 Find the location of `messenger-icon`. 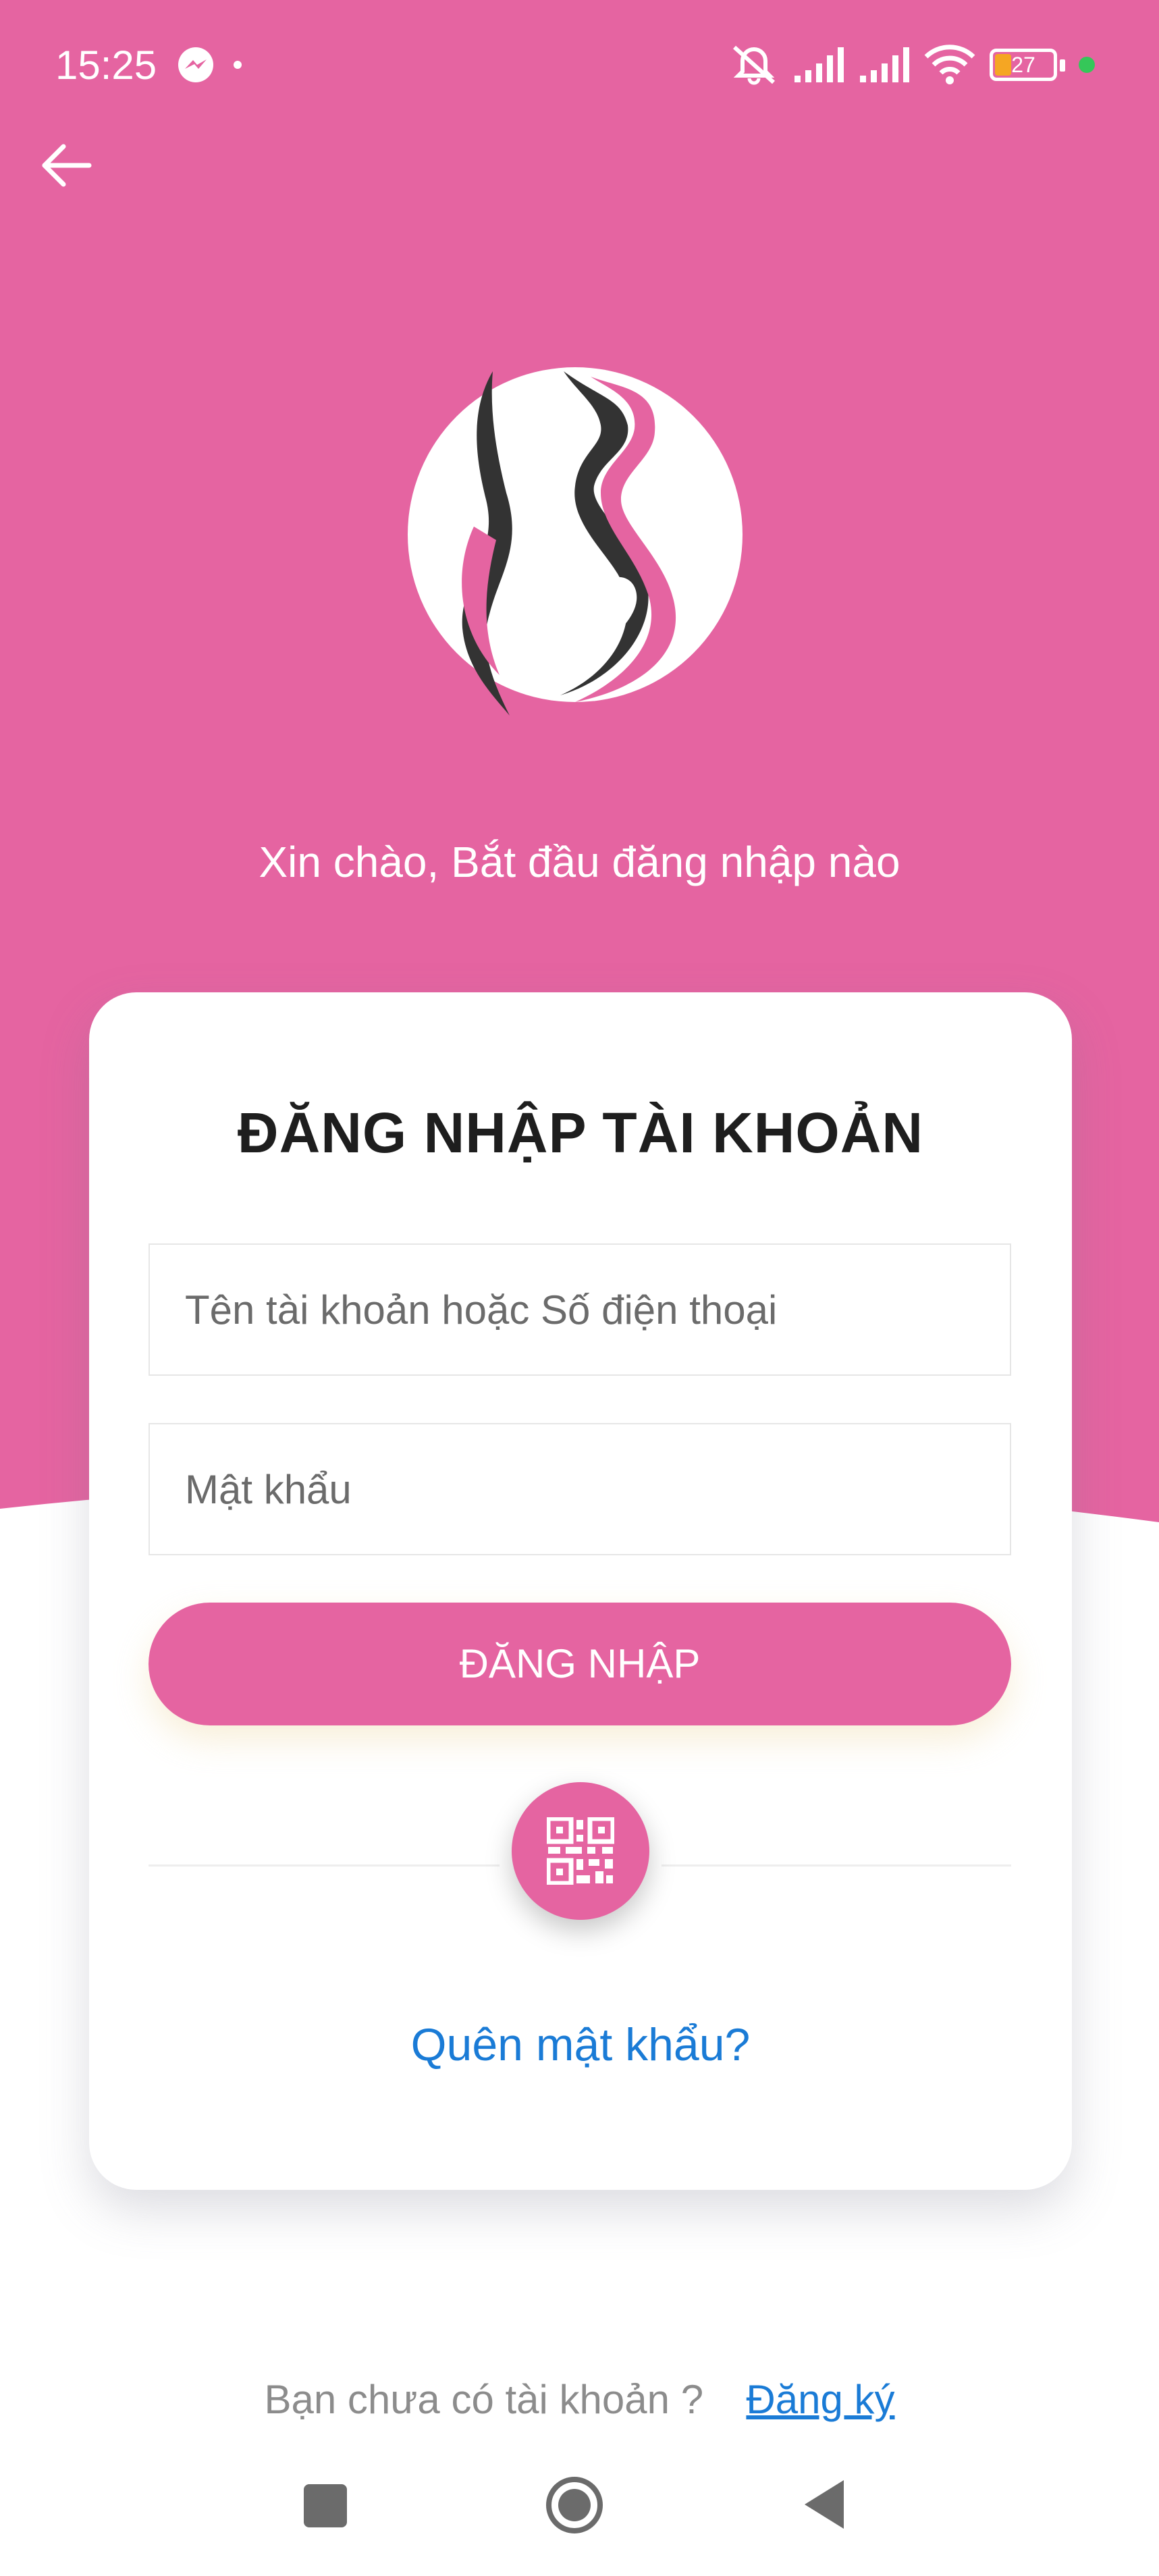

messenger-icon is located at coordinates (196, 64).